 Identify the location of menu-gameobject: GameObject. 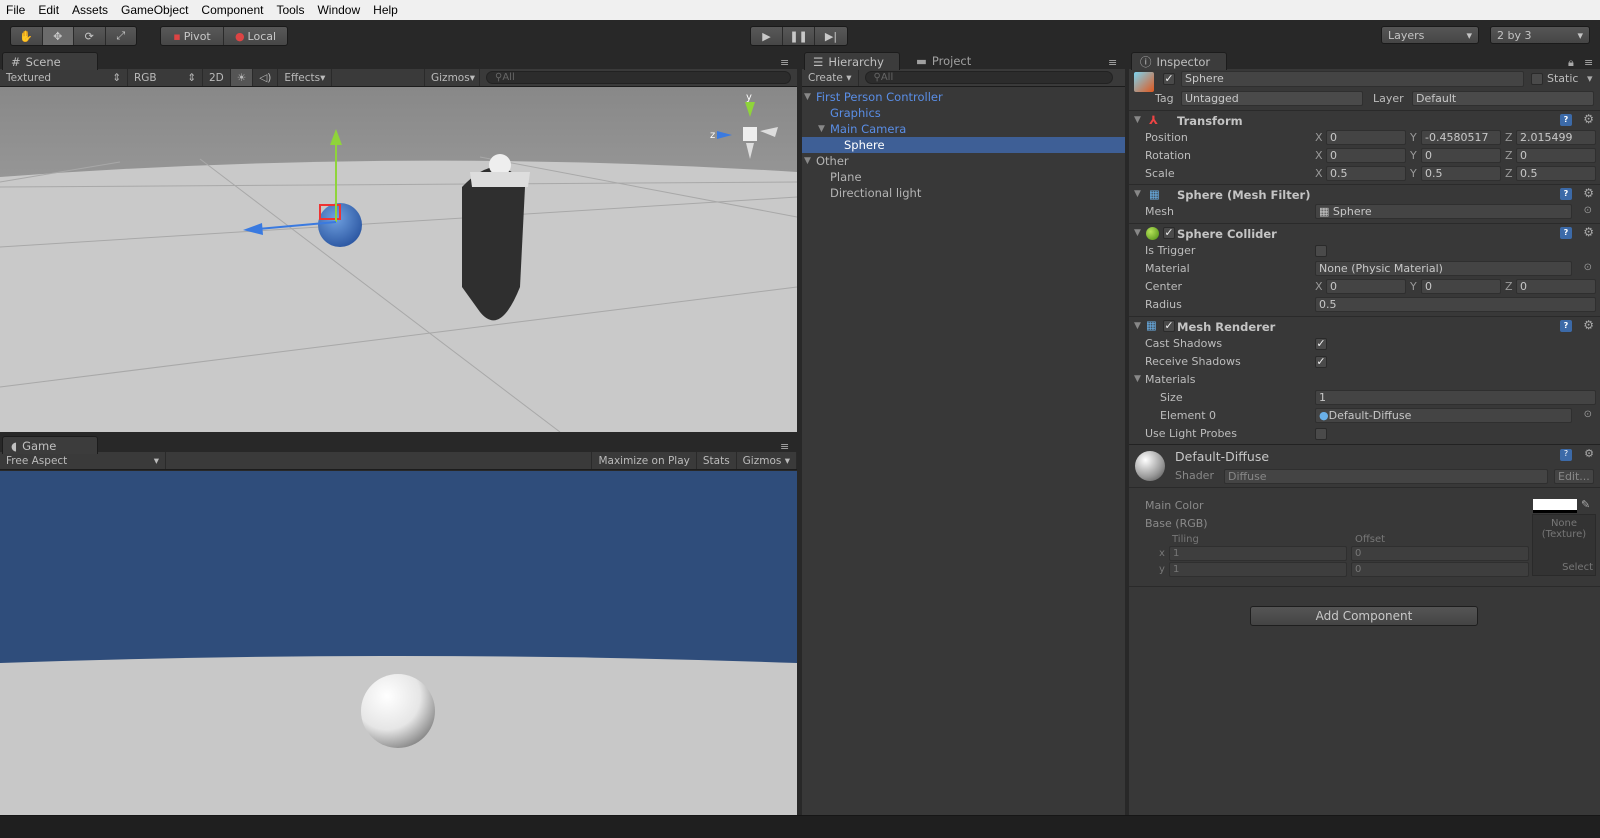
(154, 10).